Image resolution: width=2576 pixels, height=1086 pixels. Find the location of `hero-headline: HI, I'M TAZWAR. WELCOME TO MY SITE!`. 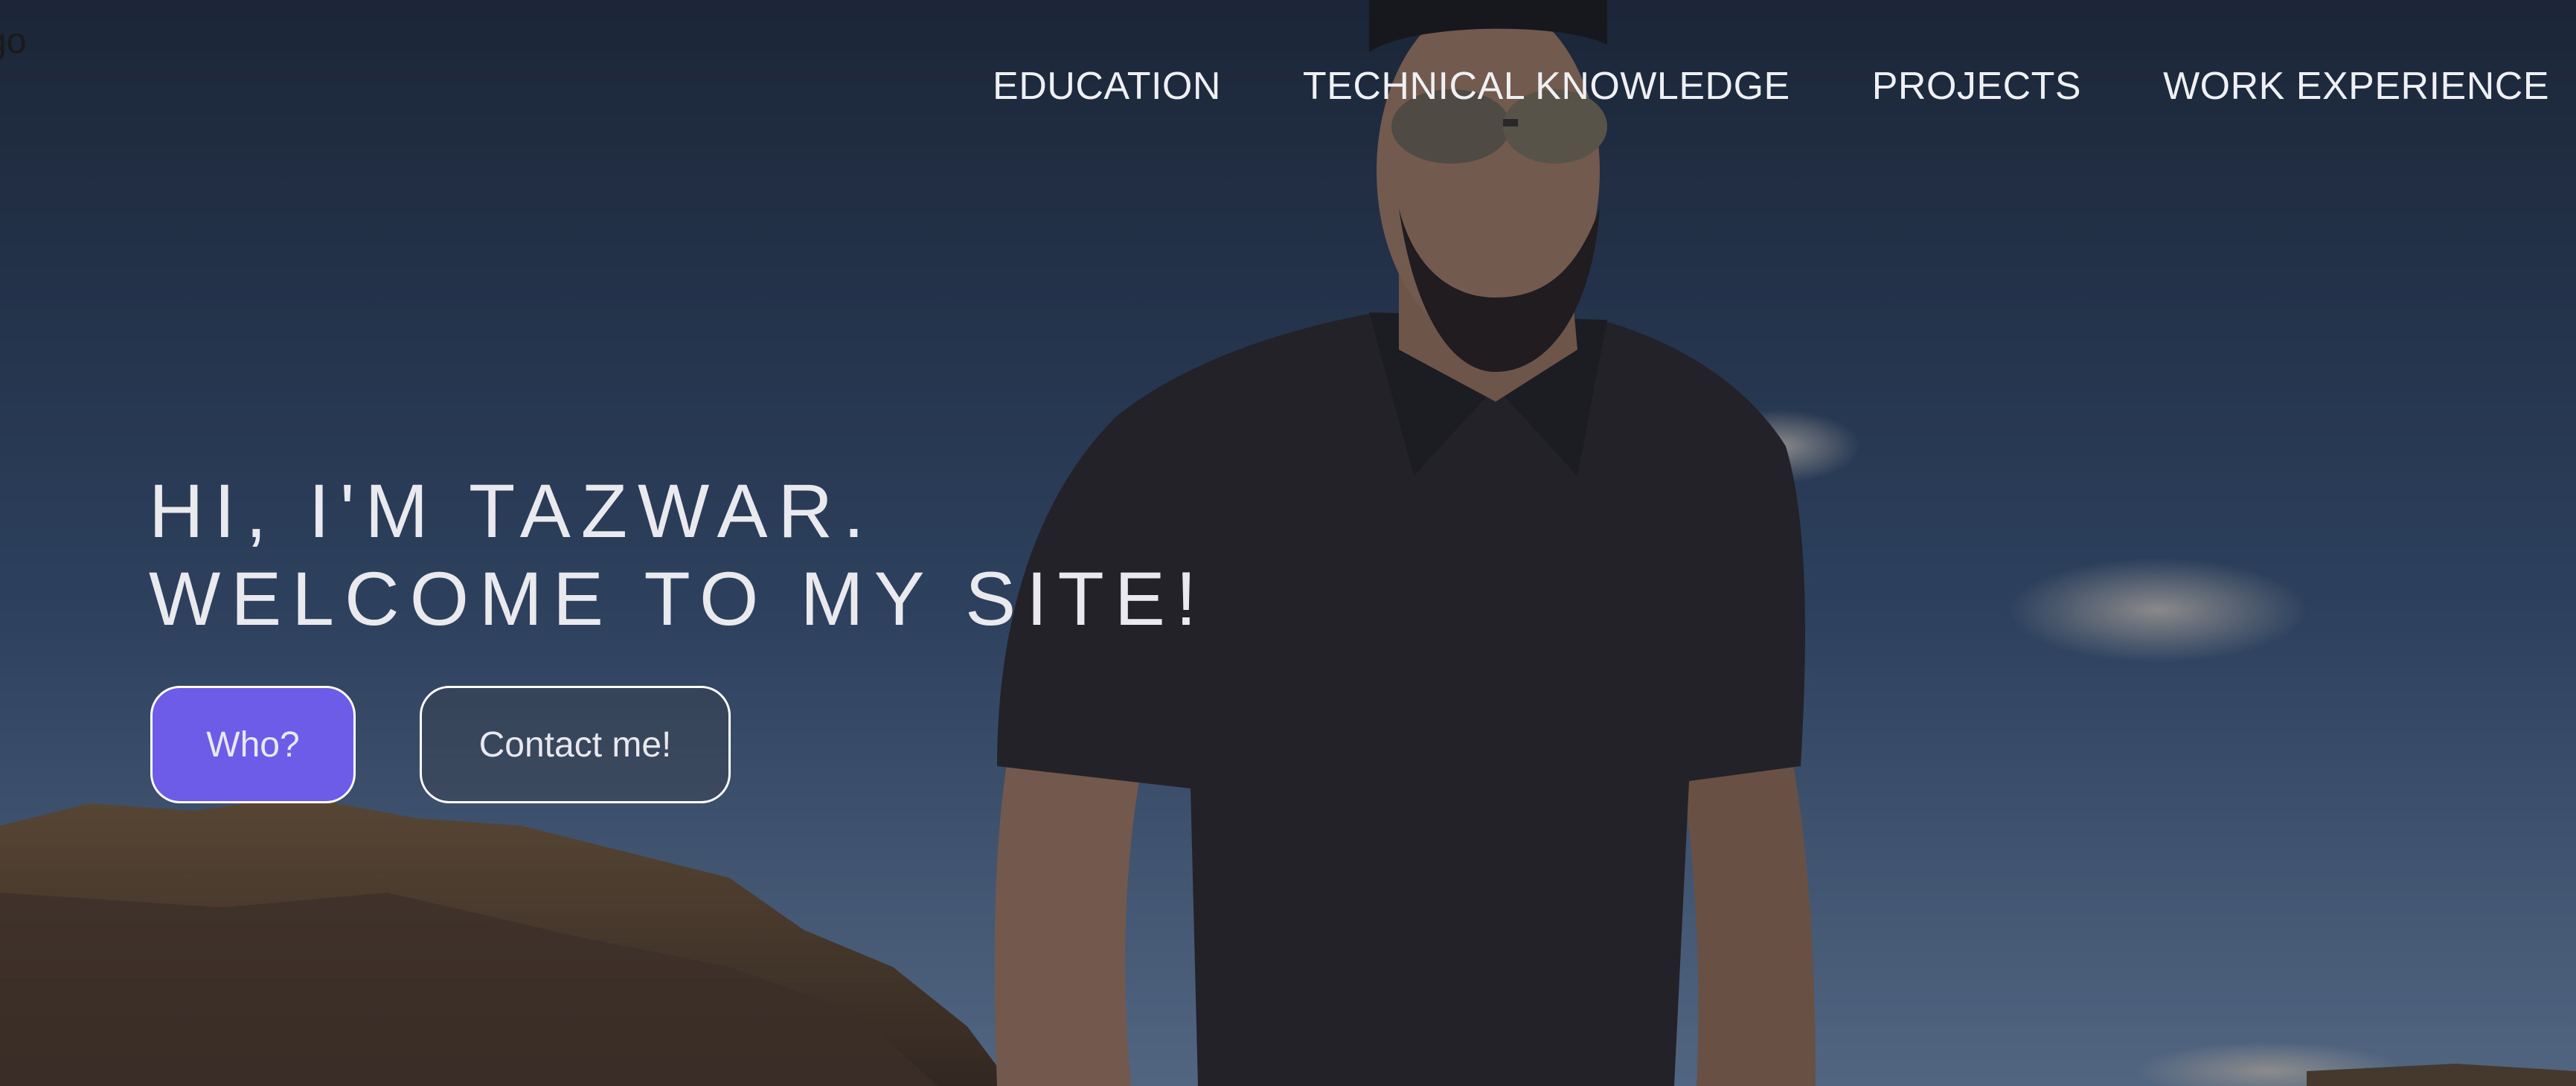

hero-headline: HI, I'M TAZWAR. WELCOME TO MY SITE! is located at coordinates (678, 555).